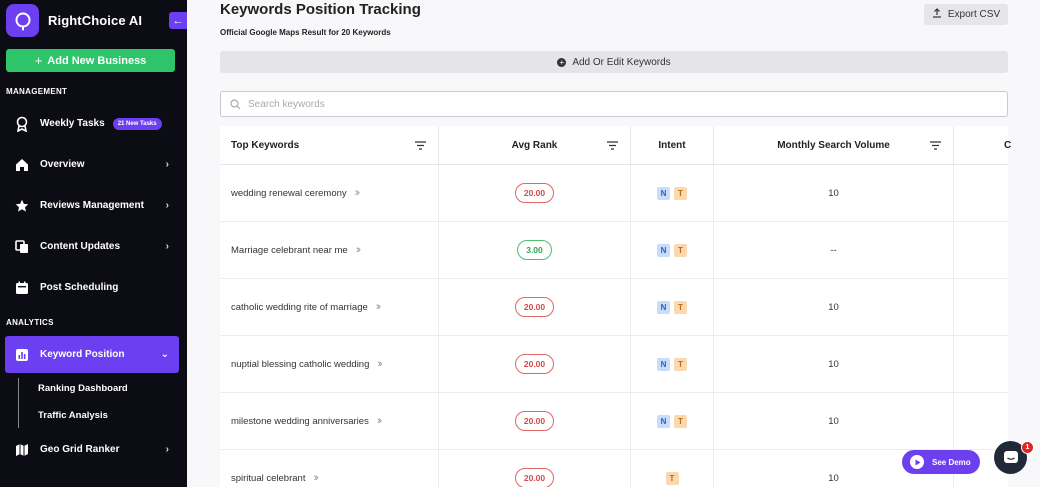 The width and height of the screenshot is (1040, 487). Describe the element at coordinates (329, 250) in the screenshot. I see `keyword-cell: Marriage celebrant near me ››` at that location.